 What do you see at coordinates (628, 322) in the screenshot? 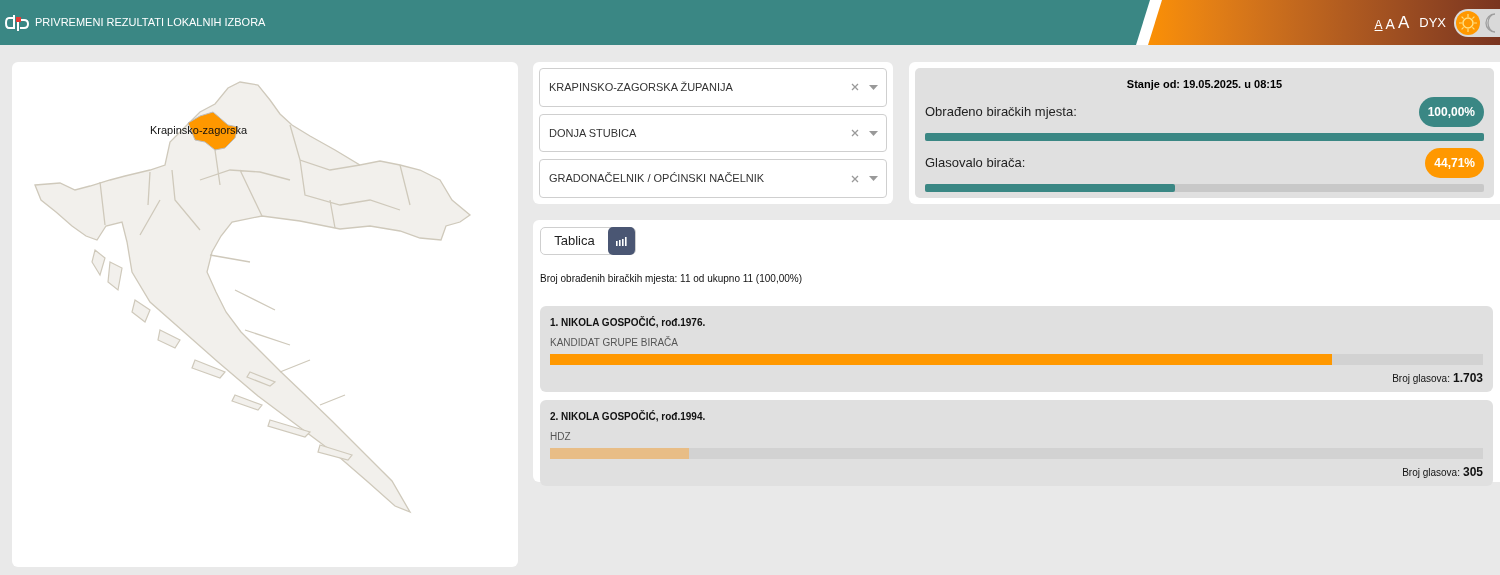
I see `candidate-name: 1. NIKOLA GOSPOČIĆ, rođ.1976.` at bounding box center [628, 322].